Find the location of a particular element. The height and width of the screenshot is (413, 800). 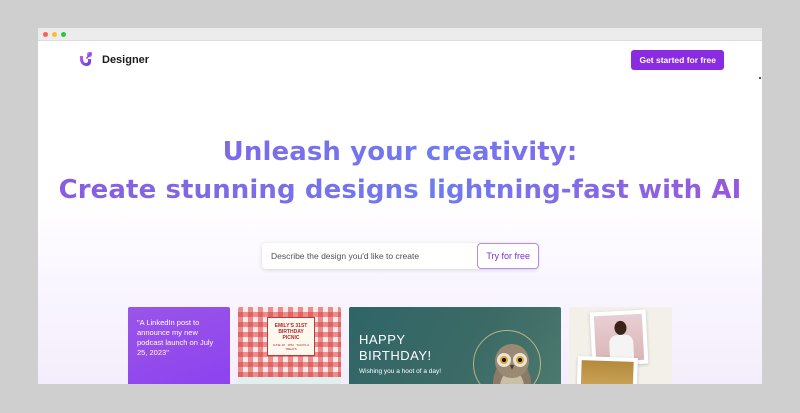

get-started-button: Get started for free is located at coordinates (677, 60).